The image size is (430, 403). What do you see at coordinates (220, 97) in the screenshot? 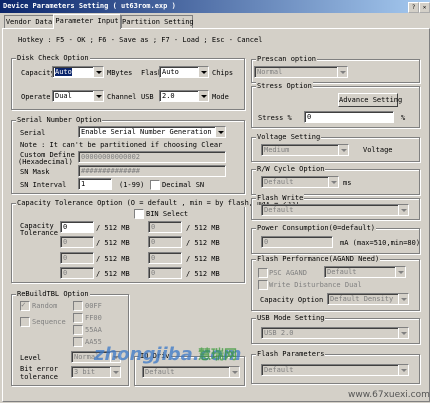
I see `mode-label: Mode` at bounding box center [220, 97].